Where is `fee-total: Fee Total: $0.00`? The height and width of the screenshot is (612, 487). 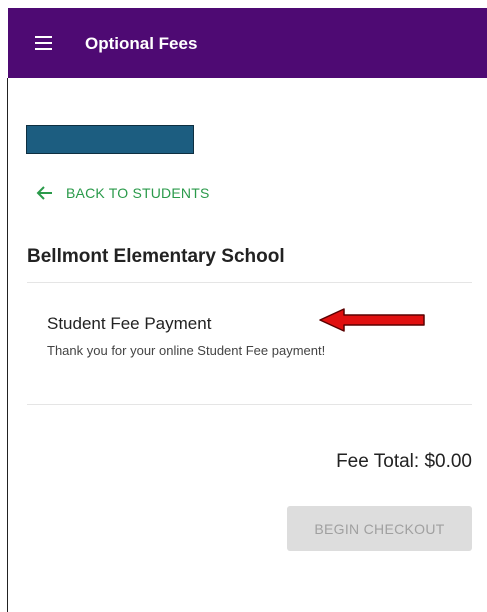 fee-total: Fee Total: $0.00 is located at coordinates (404, 461).